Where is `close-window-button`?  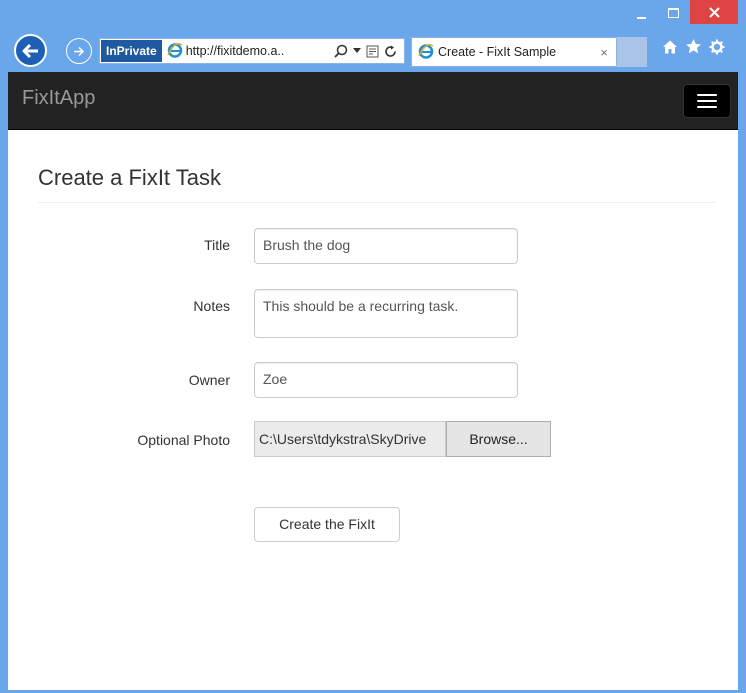
close-window-button is located at coordinates (714, 12).